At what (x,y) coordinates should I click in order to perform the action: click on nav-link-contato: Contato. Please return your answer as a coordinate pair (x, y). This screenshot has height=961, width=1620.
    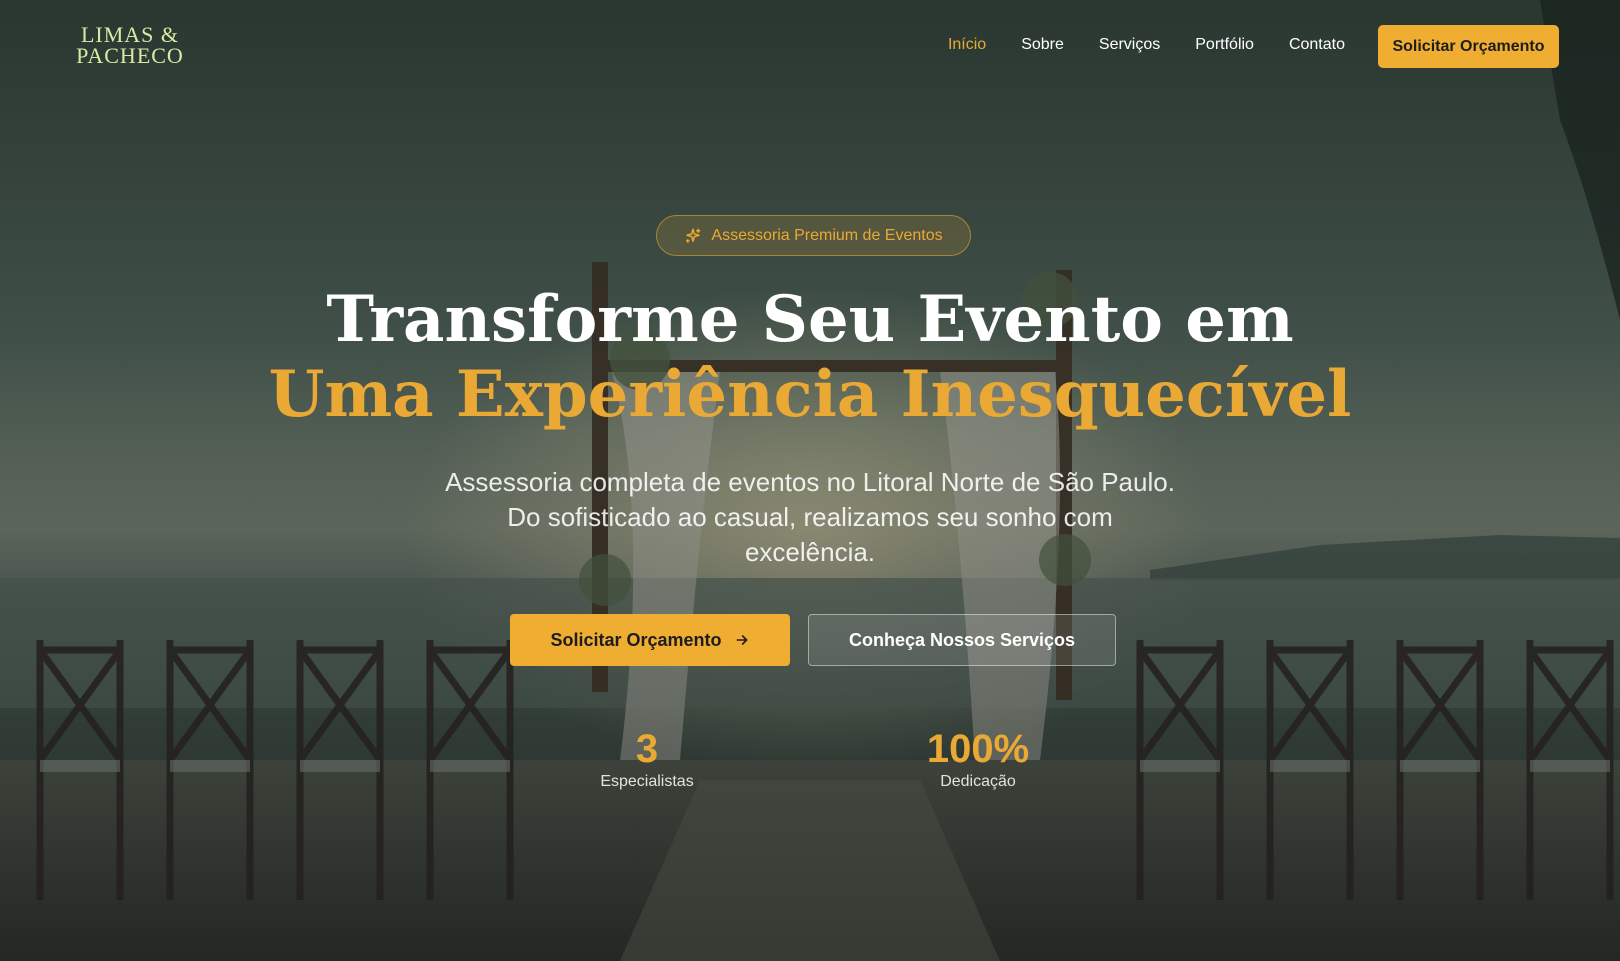
    Looking at the image, I should click on (1317, 45).